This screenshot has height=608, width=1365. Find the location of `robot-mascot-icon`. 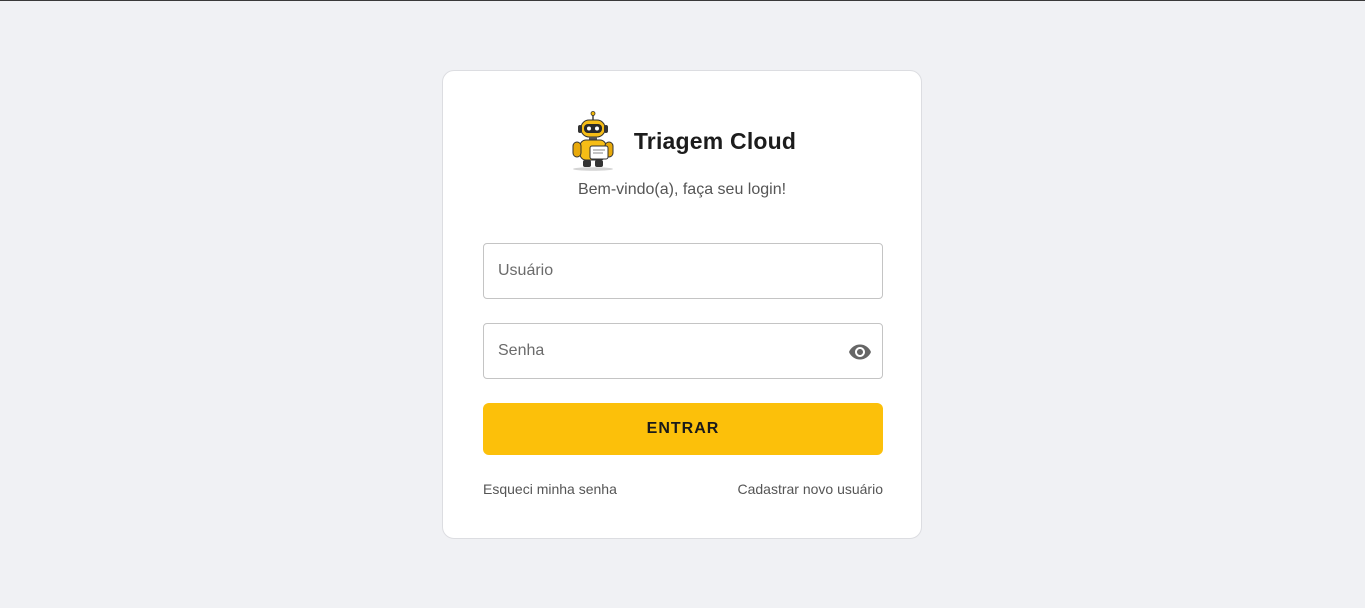

robot-mascot-icon is located at coordinates (593, 141).